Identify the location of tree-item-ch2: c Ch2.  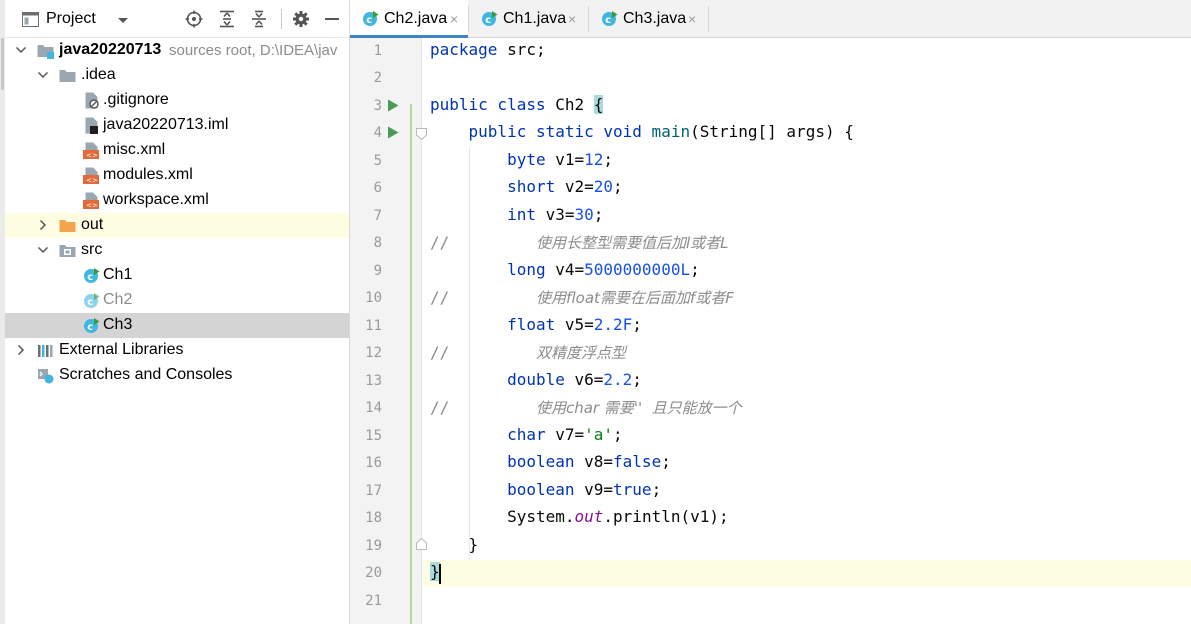
(177, 300).